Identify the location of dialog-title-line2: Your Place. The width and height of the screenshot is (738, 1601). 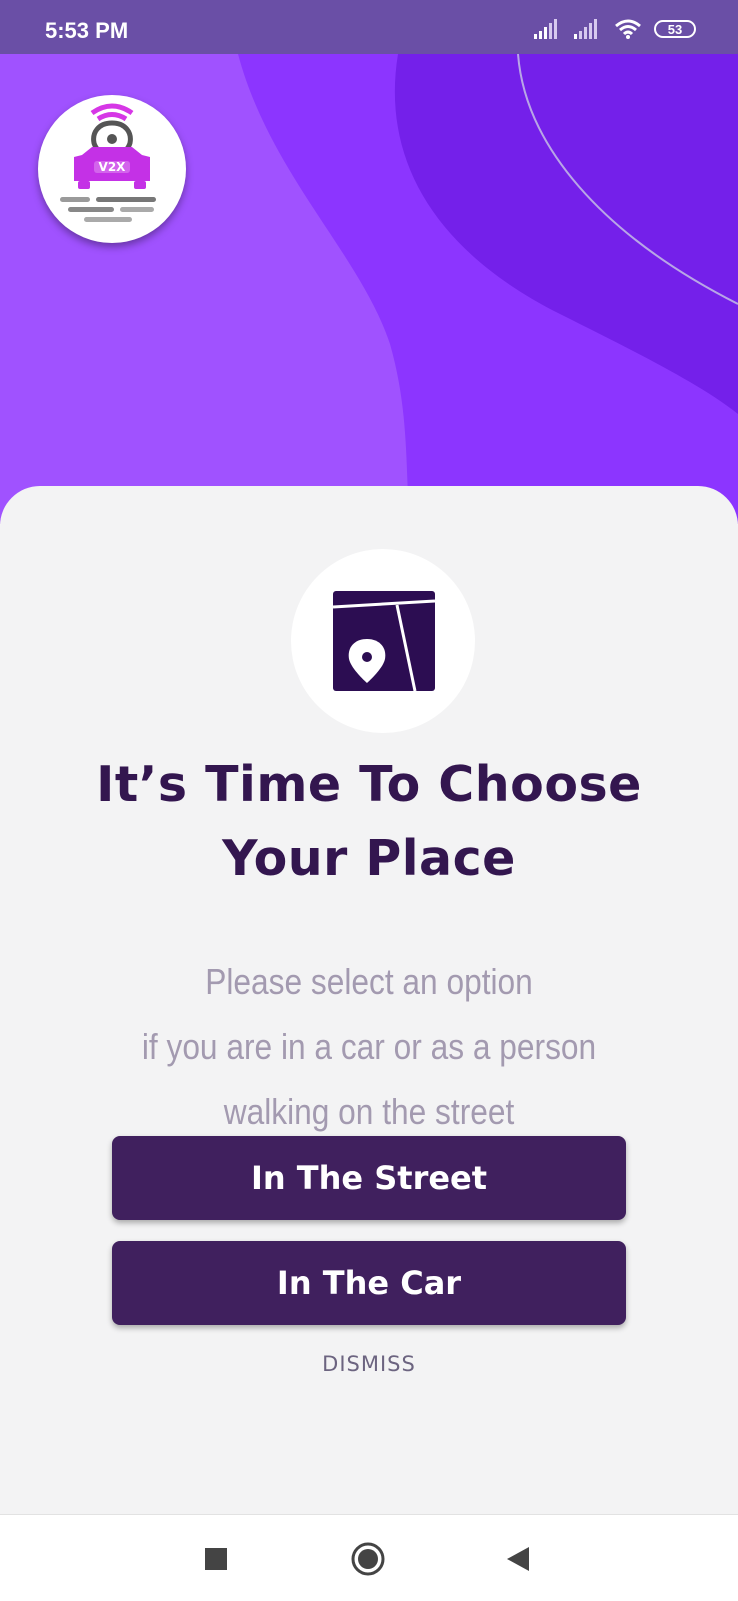
(369, 858).